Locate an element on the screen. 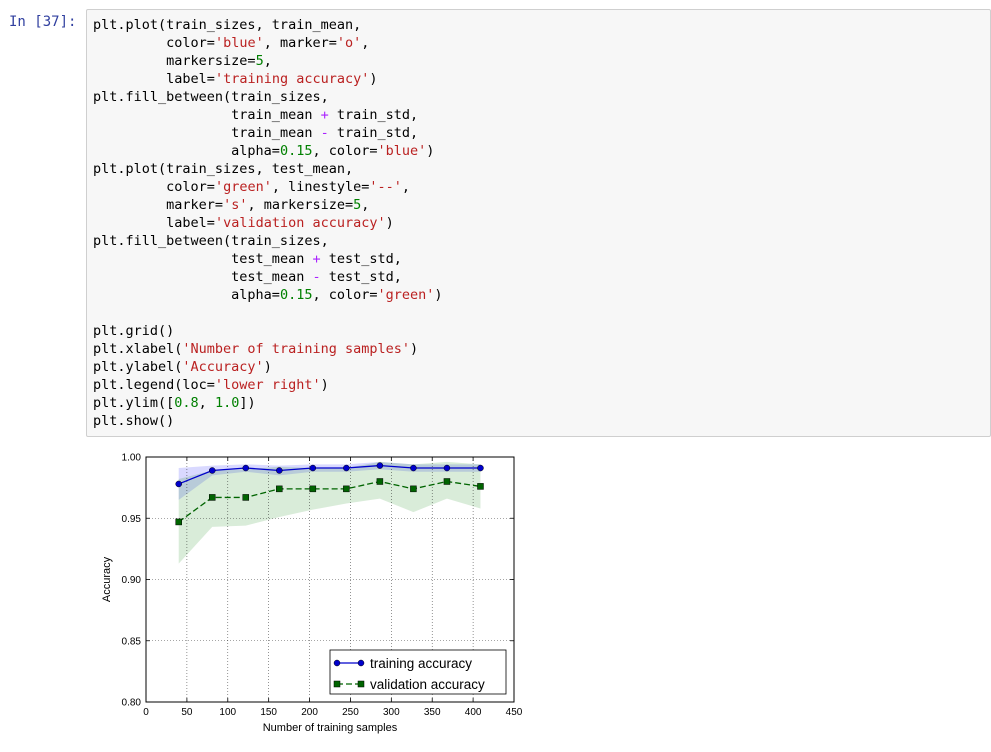 This screenshot has width=991, height=752. code-line: color='green', linestyle='--', is located at coordinates (541, 187).